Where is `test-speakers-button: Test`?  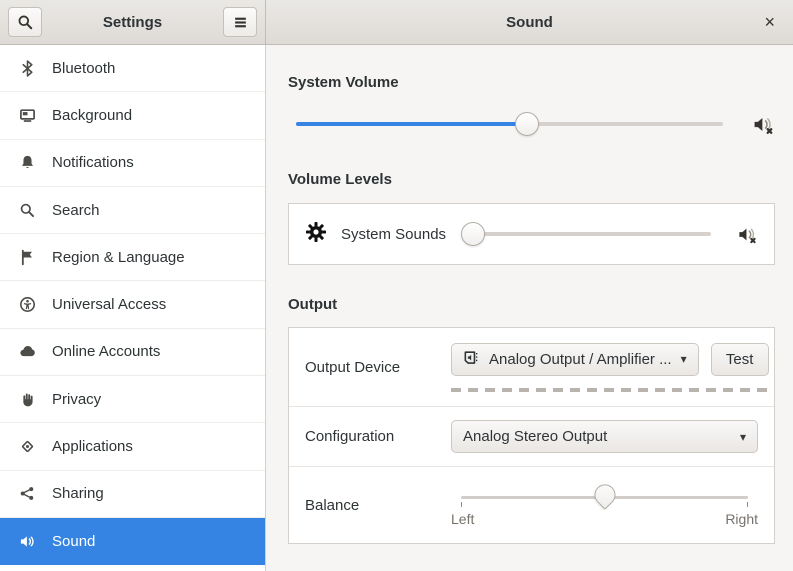 test-speakers-button: Test is located at coordinates (739, 359).